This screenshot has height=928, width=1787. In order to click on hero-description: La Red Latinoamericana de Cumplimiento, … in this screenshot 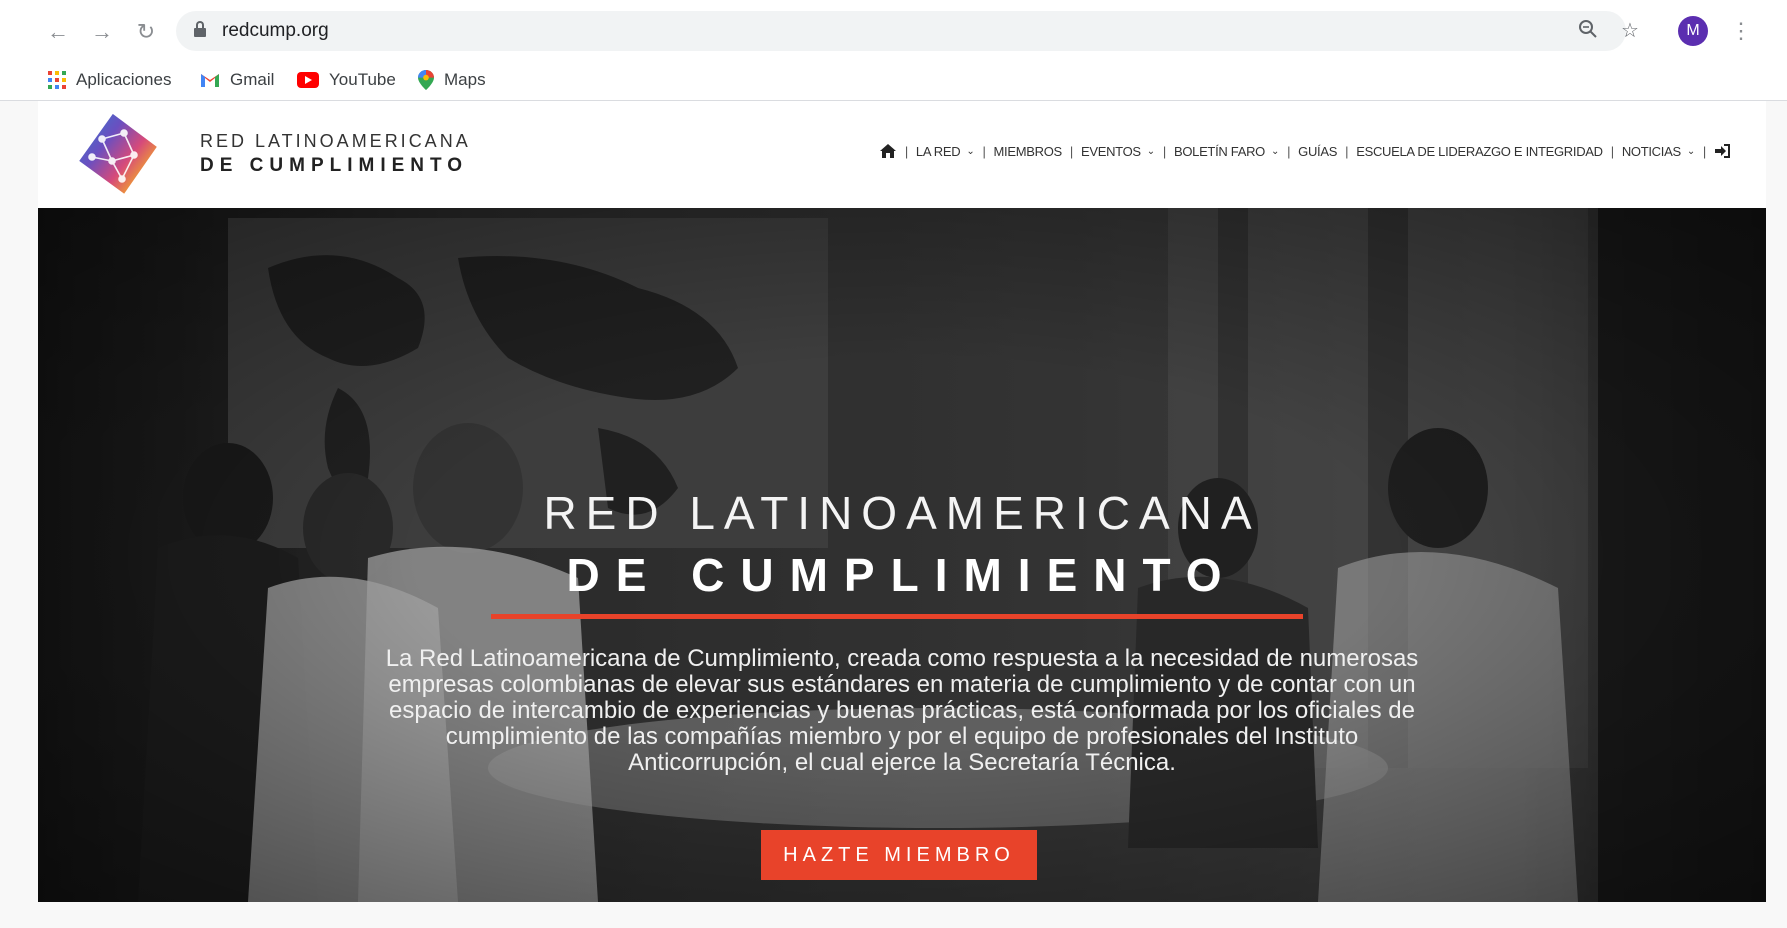, I will do `click(902, 710)`.